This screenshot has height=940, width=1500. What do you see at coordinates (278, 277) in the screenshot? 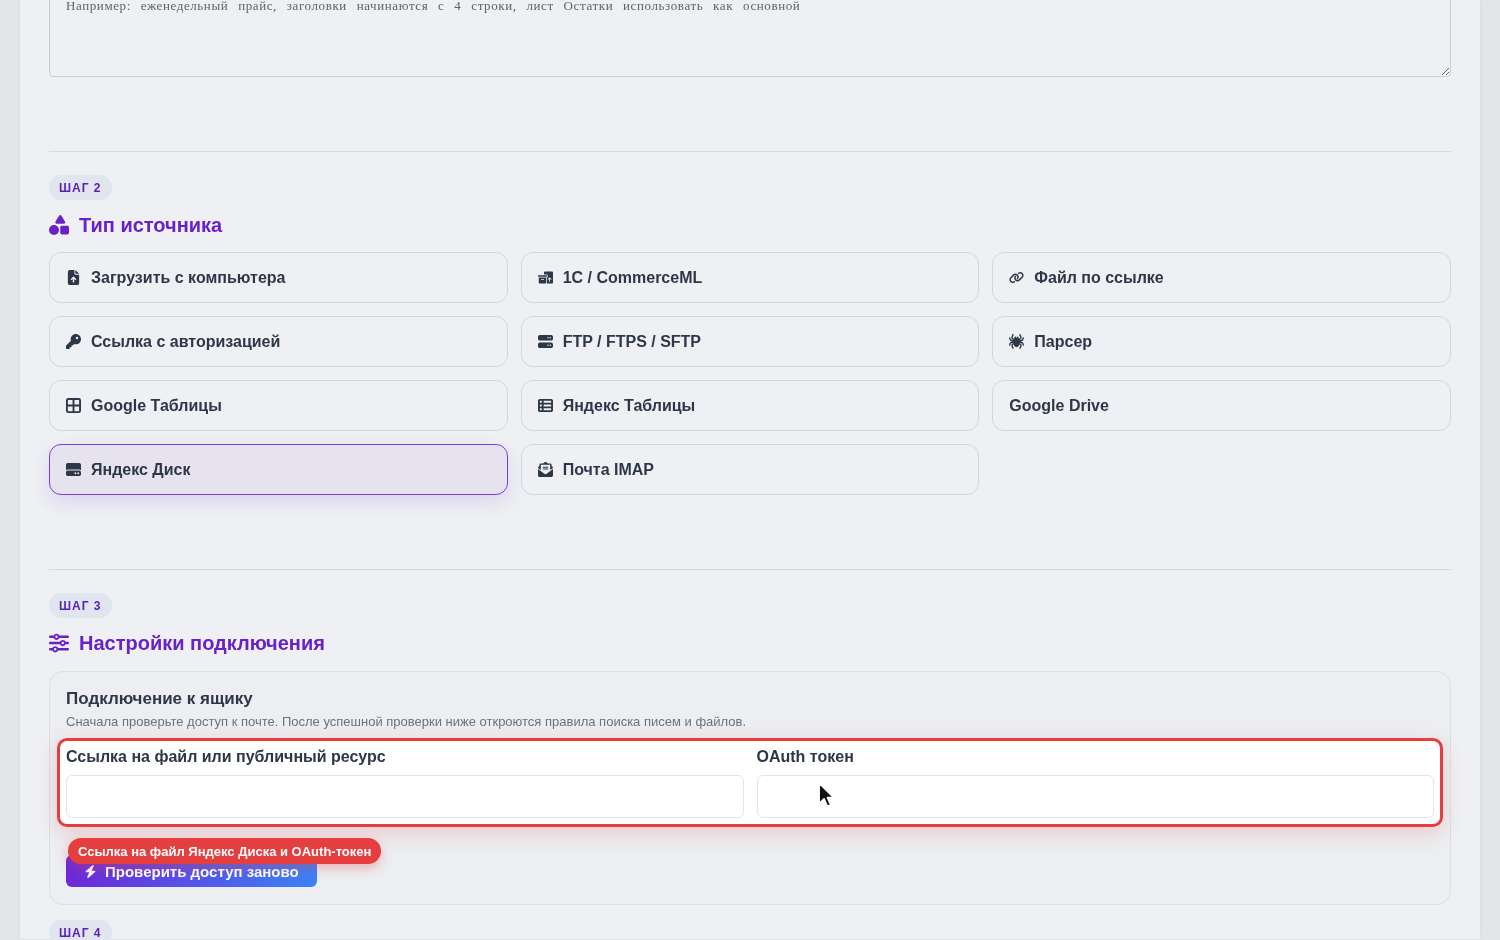
I see `source-option: Загрузить с компьютера` at bounding box center [278, 277].